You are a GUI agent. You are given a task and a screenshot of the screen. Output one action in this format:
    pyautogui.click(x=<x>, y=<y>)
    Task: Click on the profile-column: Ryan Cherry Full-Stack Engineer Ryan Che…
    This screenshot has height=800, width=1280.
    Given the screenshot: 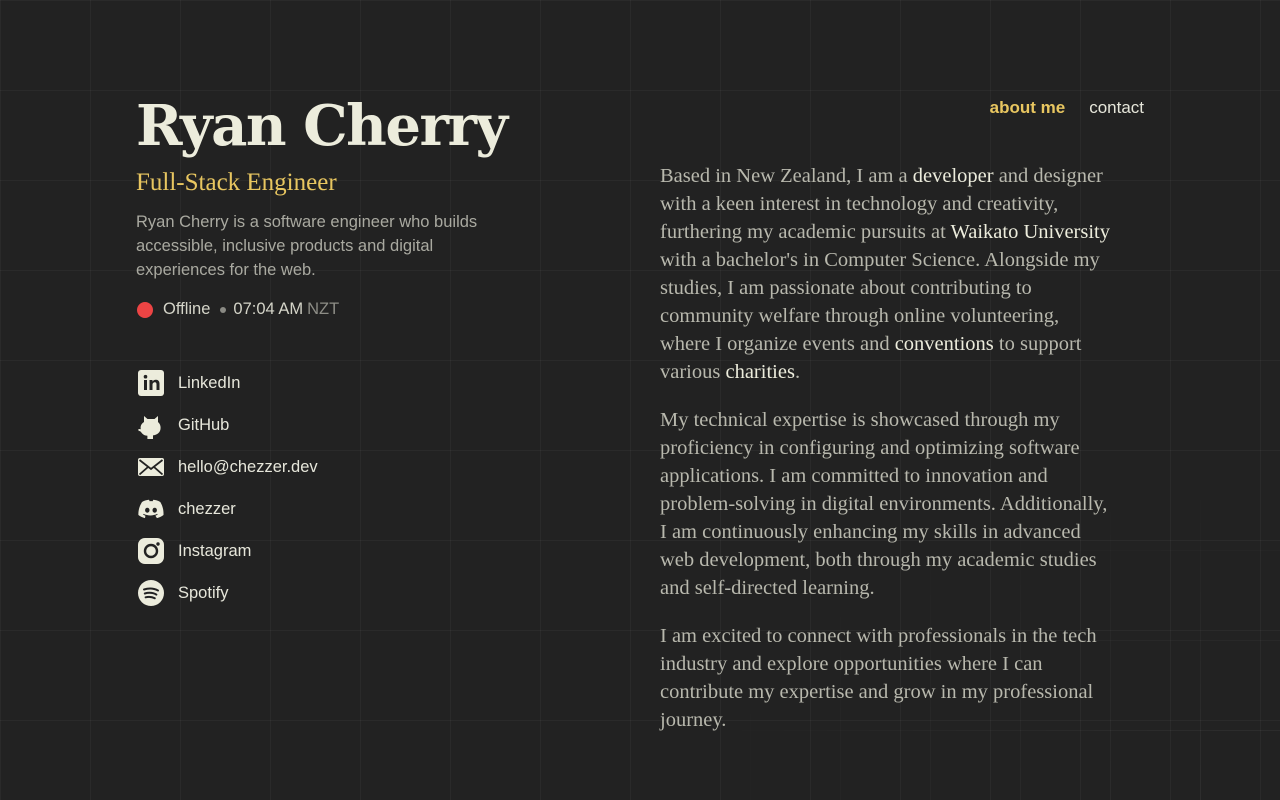 What is the action you would take?
    pyautogui.click(x=326, y=205)
    